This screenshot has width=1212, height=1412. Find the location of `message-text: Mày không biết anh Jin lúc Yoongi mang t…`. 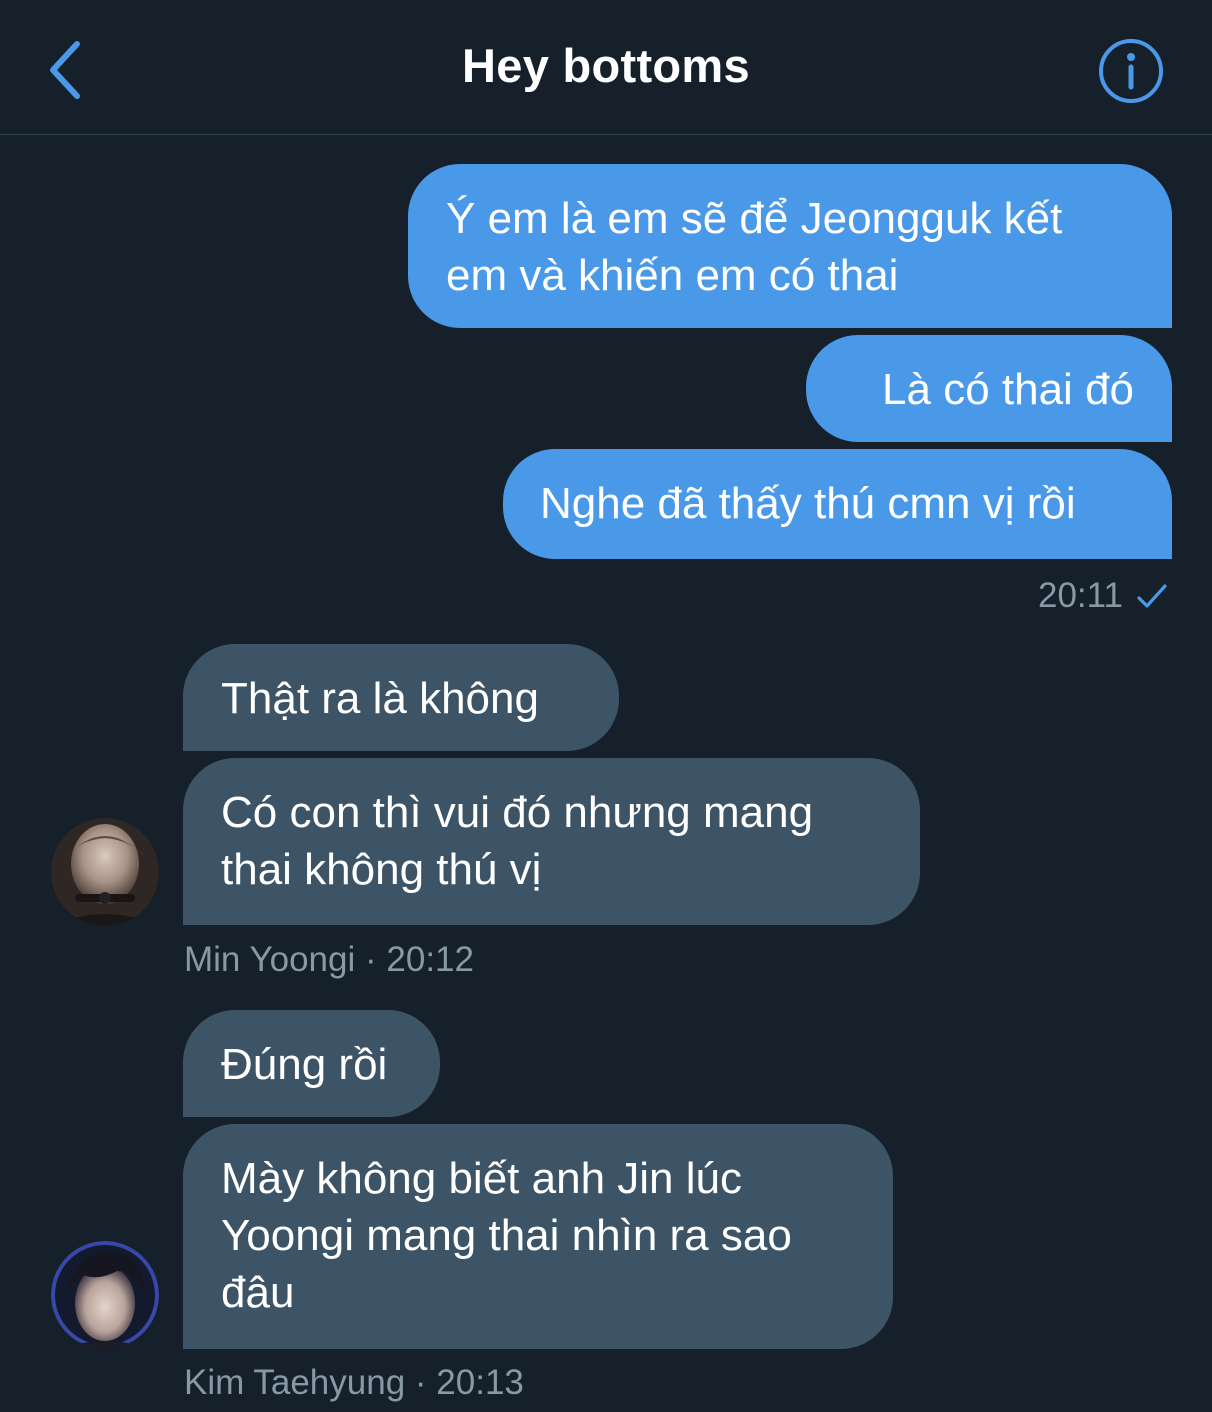

message-text: Mày không biết anh Jin lúc Yoongi mang t… is located at coordinates (506, 1235).